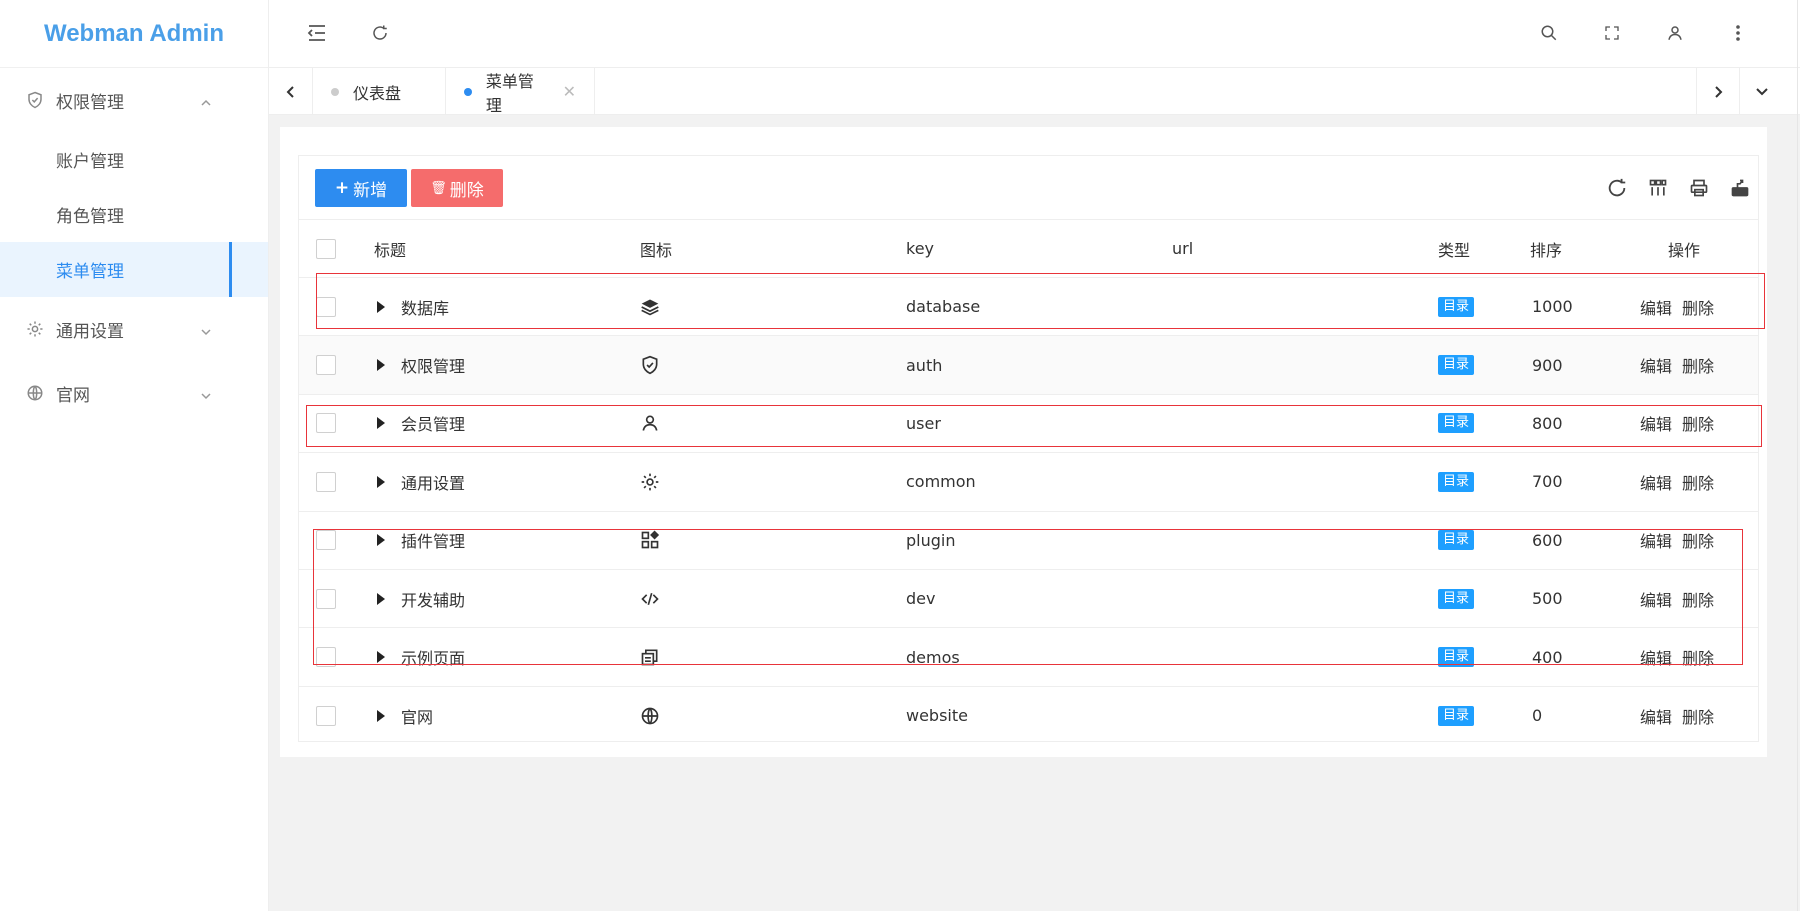 Image resolution: width=1800 pixels, height=911 pixels. What do you see at coordinates (1028, 482) in the screenshot?
I see `table-row: 通用设置 common 目录 700 编辑 删除` at bounding box center [1028, 482].